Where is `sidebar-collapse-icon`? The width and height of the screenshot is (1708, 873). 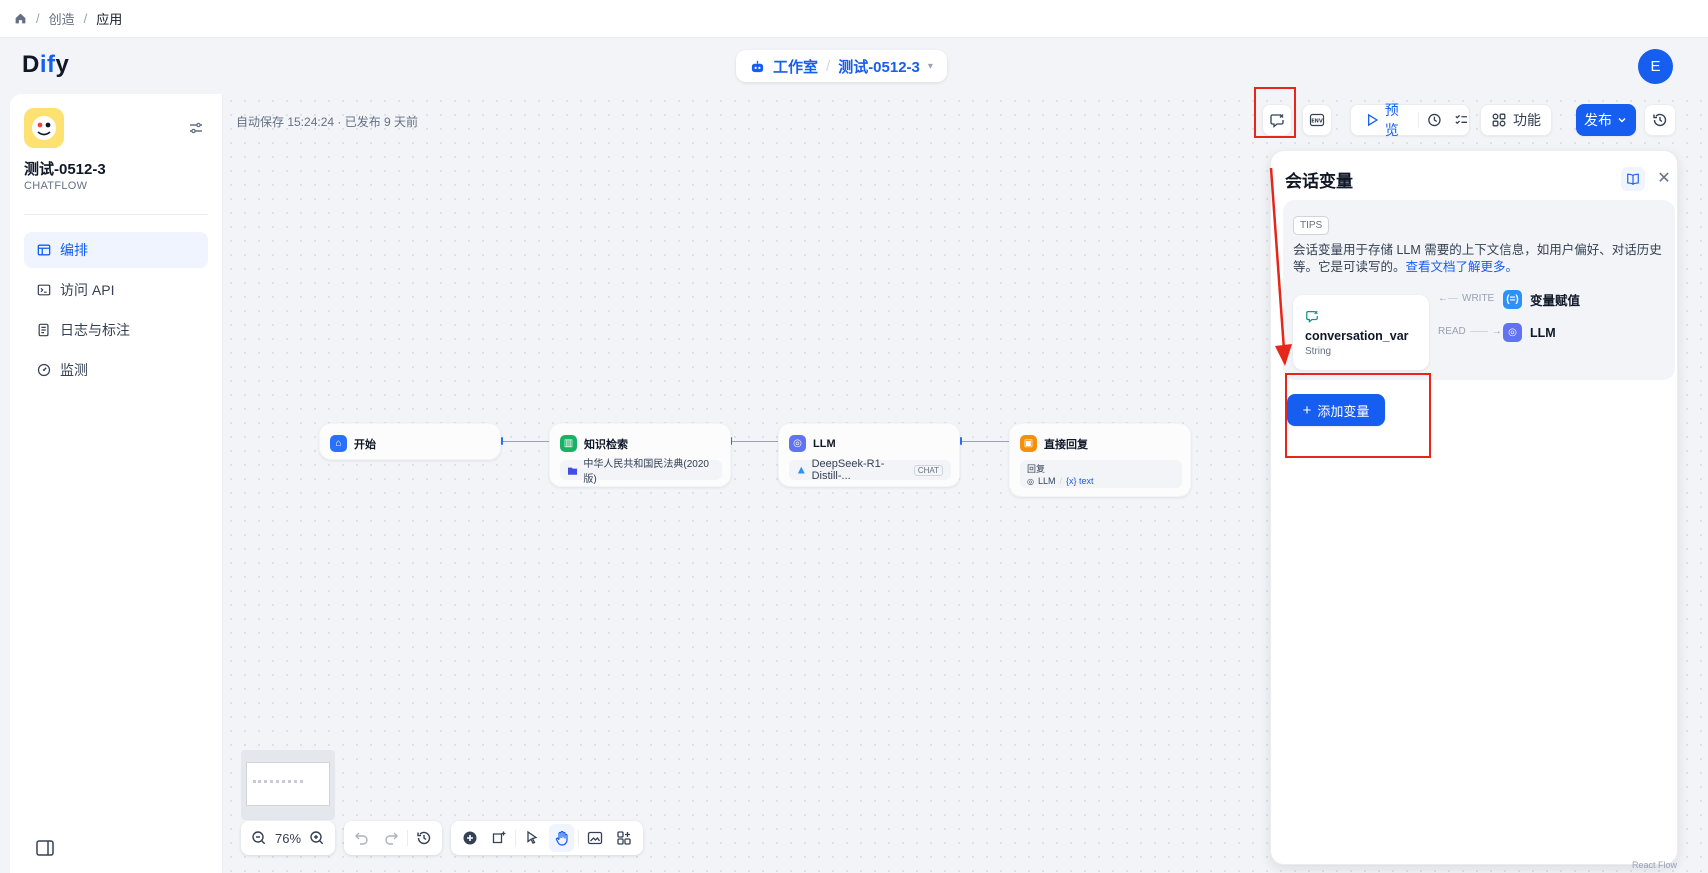 sidebar-collapse-icon is located at coordinates (45, 848).